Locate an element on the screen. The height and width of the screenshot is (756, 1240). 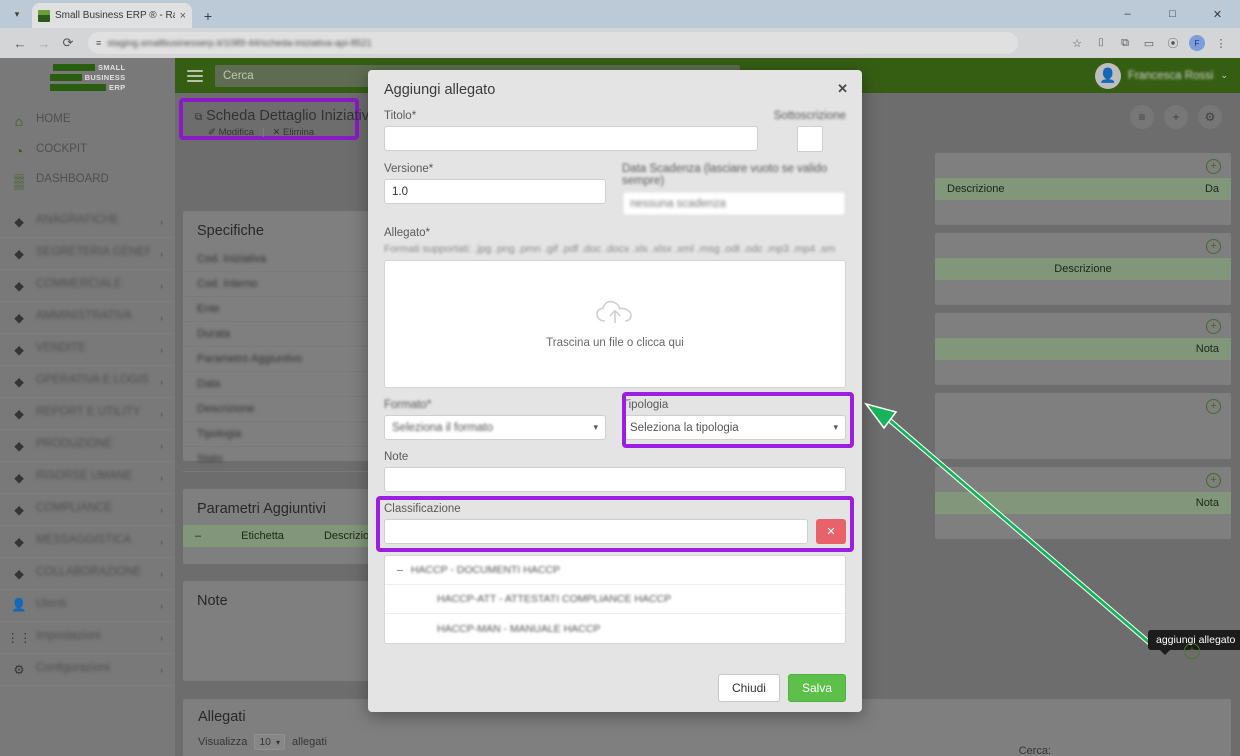
tipologia-highlight is located at coordinates (738, 420).